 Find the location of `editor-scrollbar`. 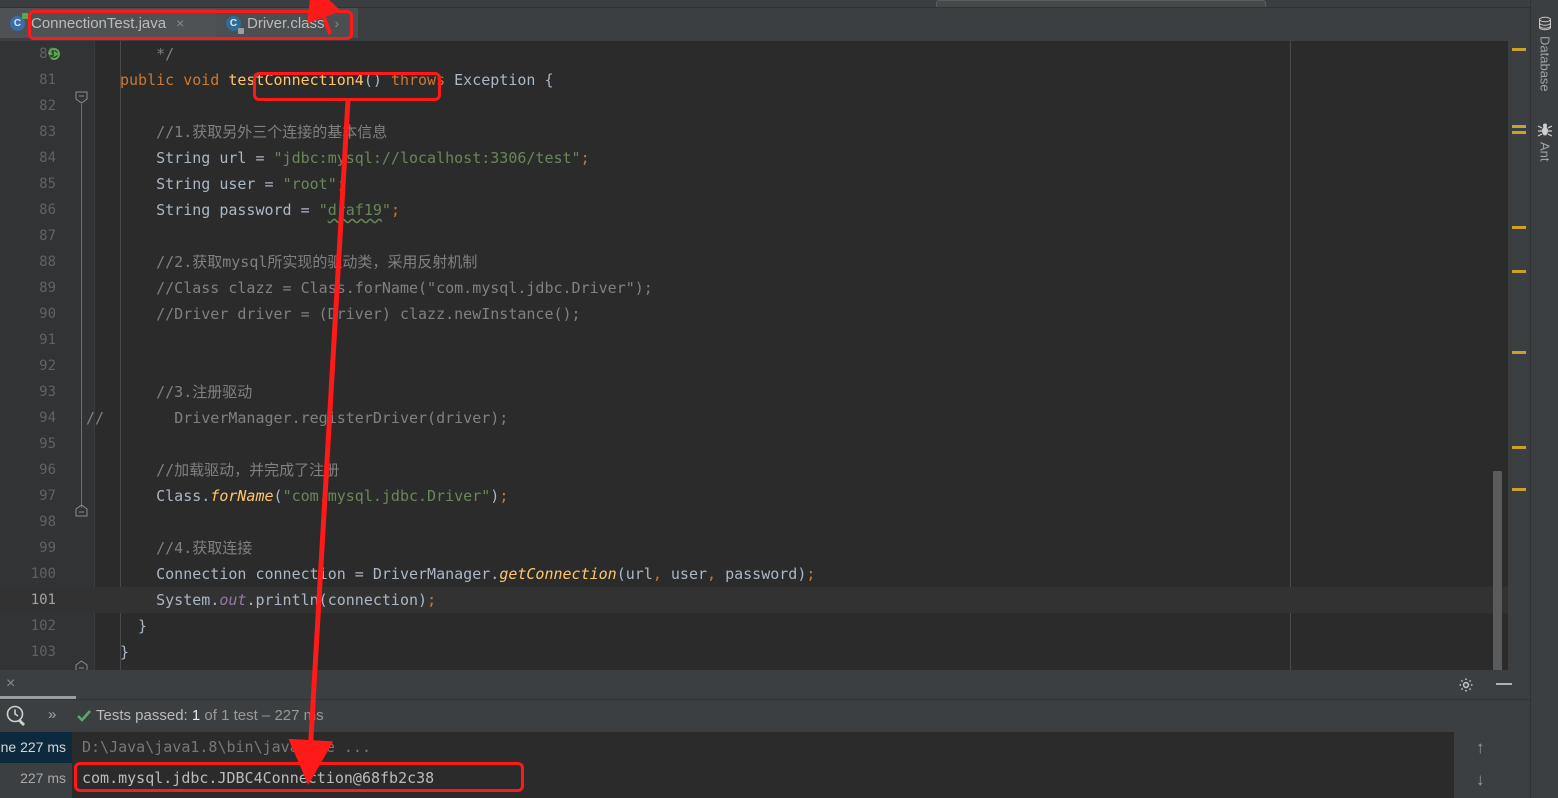

editor-scrollbar is located at coordinates (1497, 356).